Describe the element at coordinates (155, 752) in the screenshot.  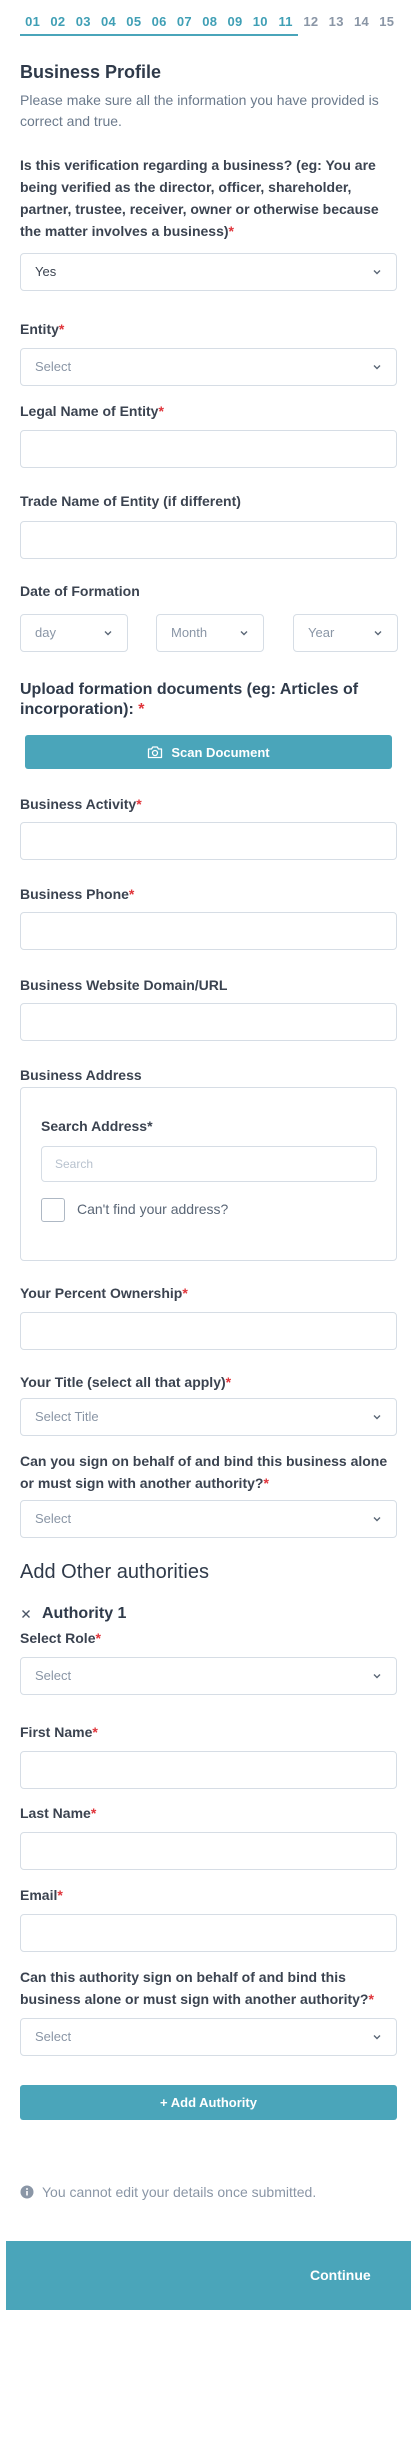
I see `camera-icon` at that location.